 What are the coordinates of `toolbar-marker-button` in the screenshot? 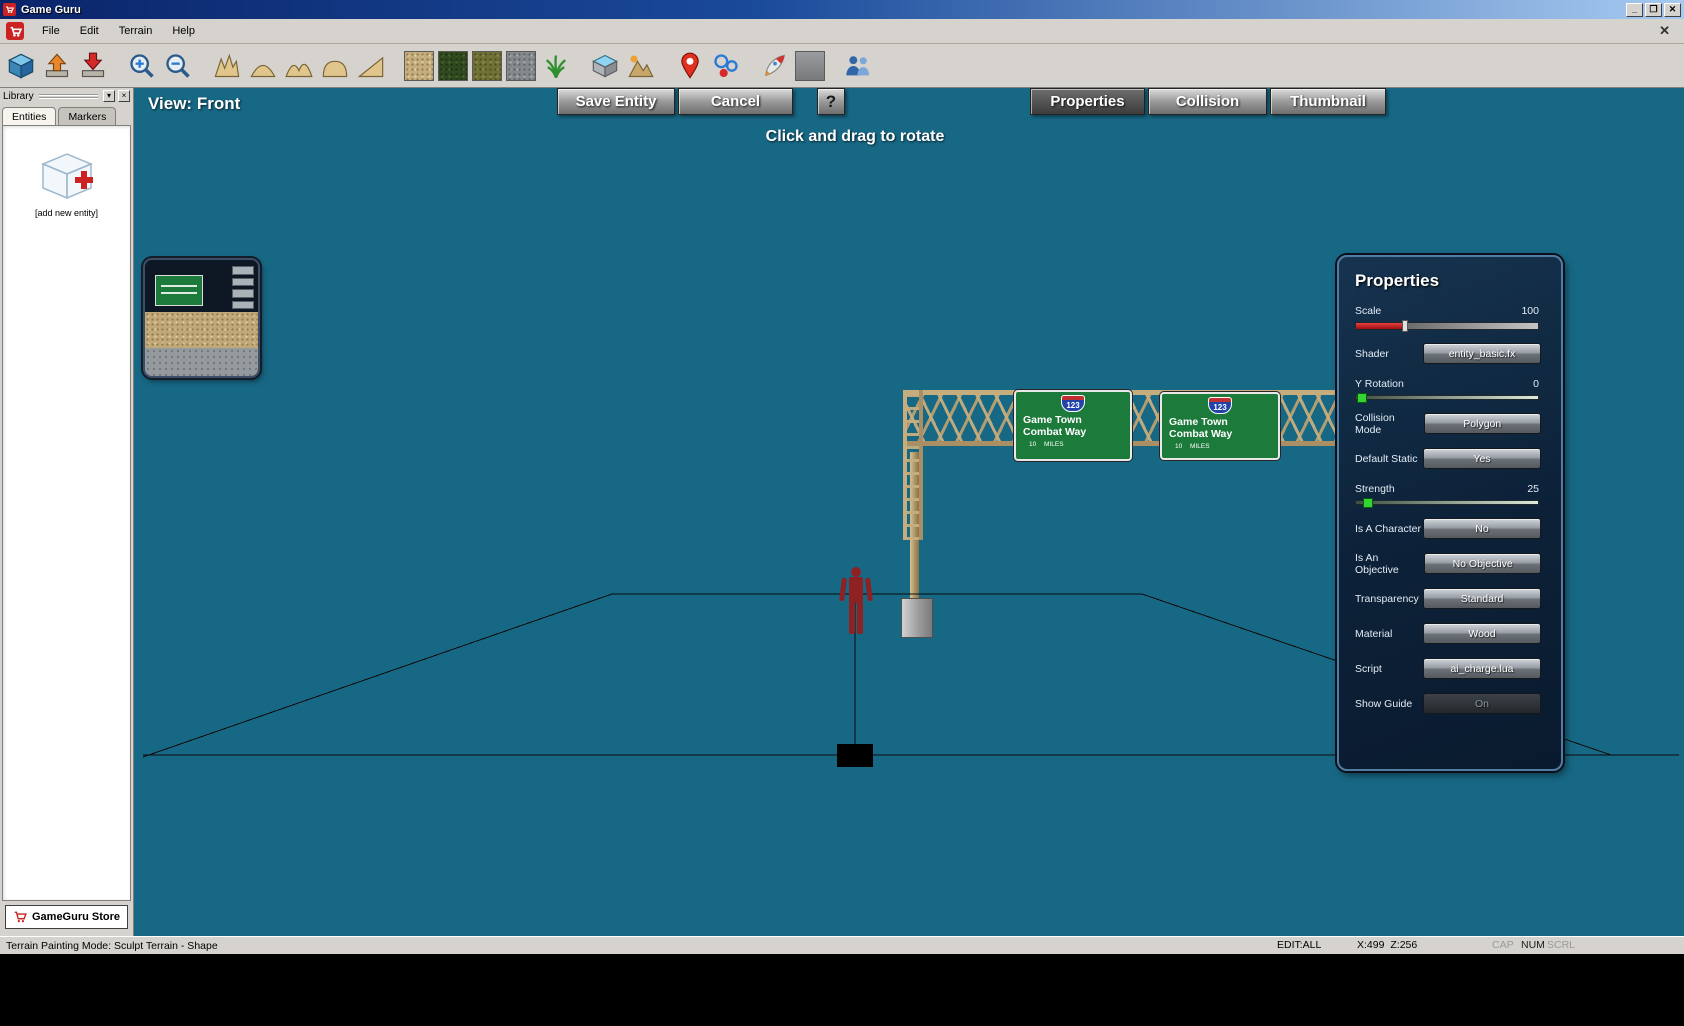 It's located at (690, 66).